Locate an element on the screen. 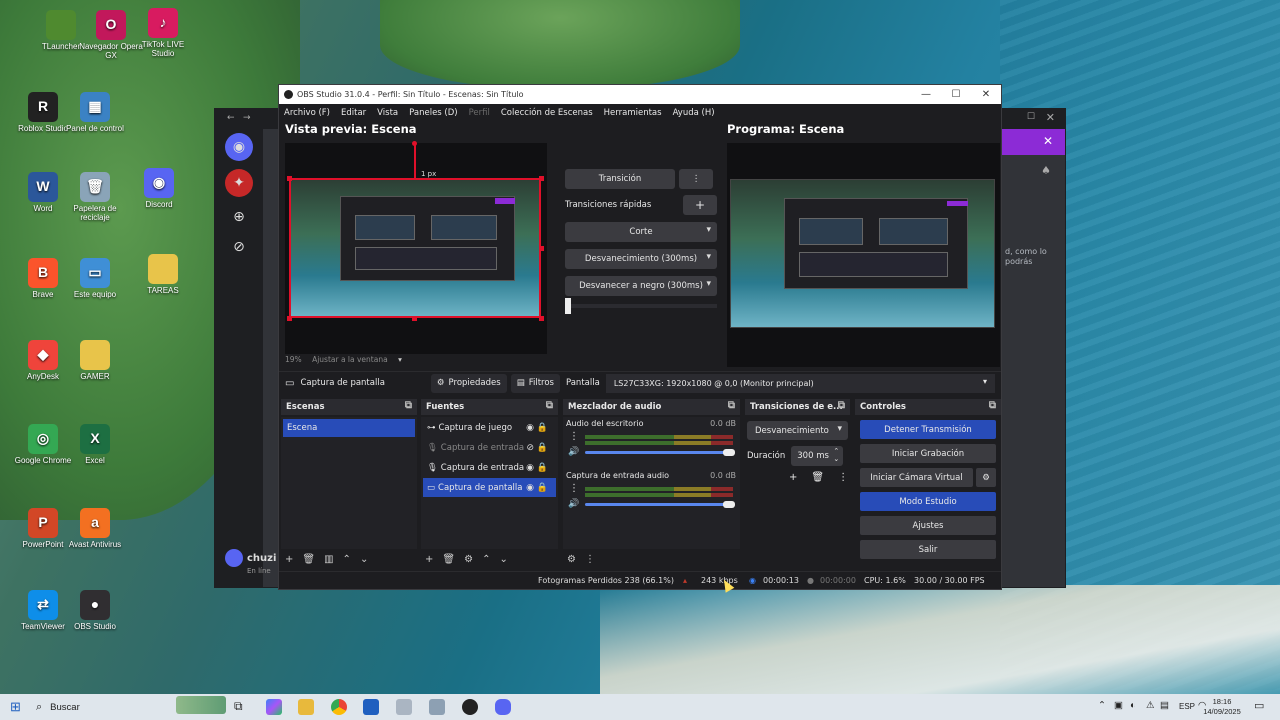  close-icon: ✕ is located at coordinates (1050, 117).